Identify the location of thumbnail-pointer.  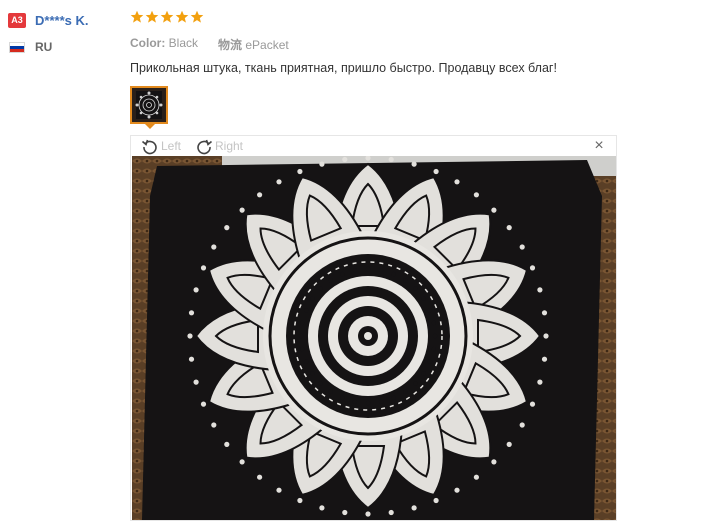
(150, 126).